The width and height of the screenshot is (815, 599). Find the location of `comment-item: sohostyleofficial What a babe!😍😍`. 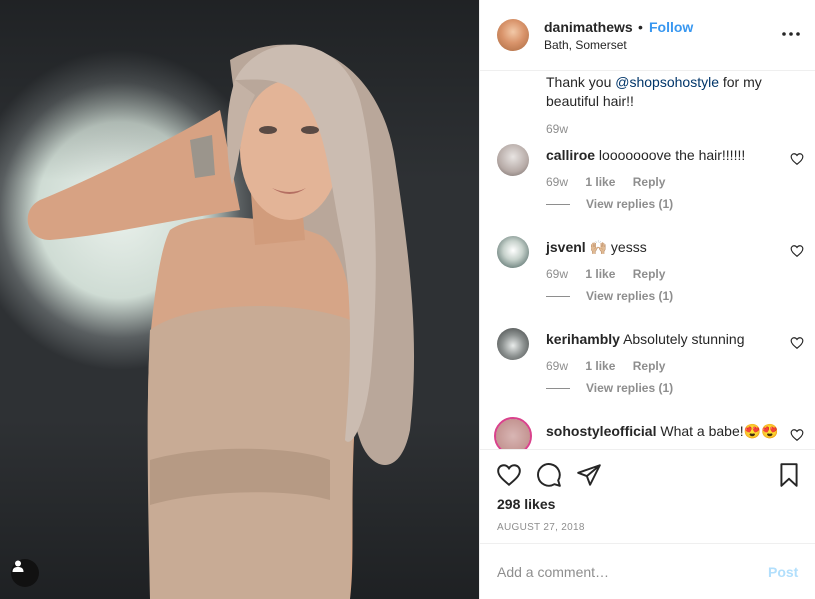

comment-item: sohostyleofficial What a babe!😍😍 is located at coordinates (647, 433).